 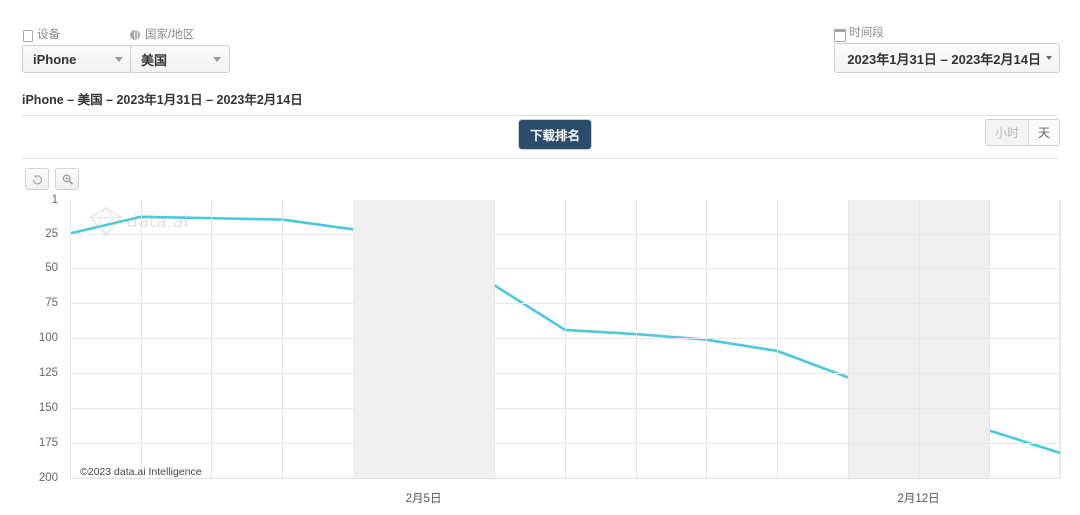 What do you see at coordinates (540, 158) in the screenshot?
I see `divider-bottom` at bounding box center [540, 158].